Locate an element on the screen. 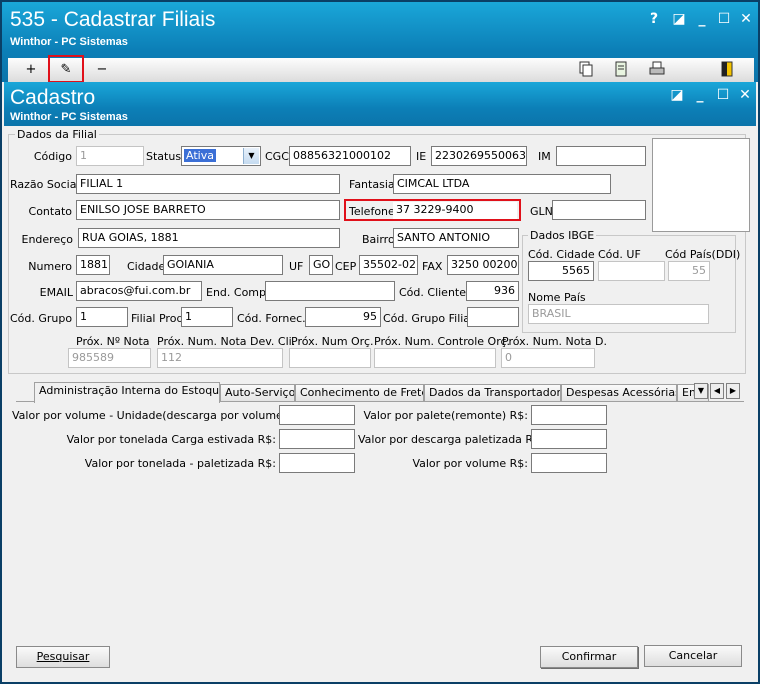 This screenshot has width=760, height=684. dados-filial-title: Dados da Filial is located at coordinates (57, 134).